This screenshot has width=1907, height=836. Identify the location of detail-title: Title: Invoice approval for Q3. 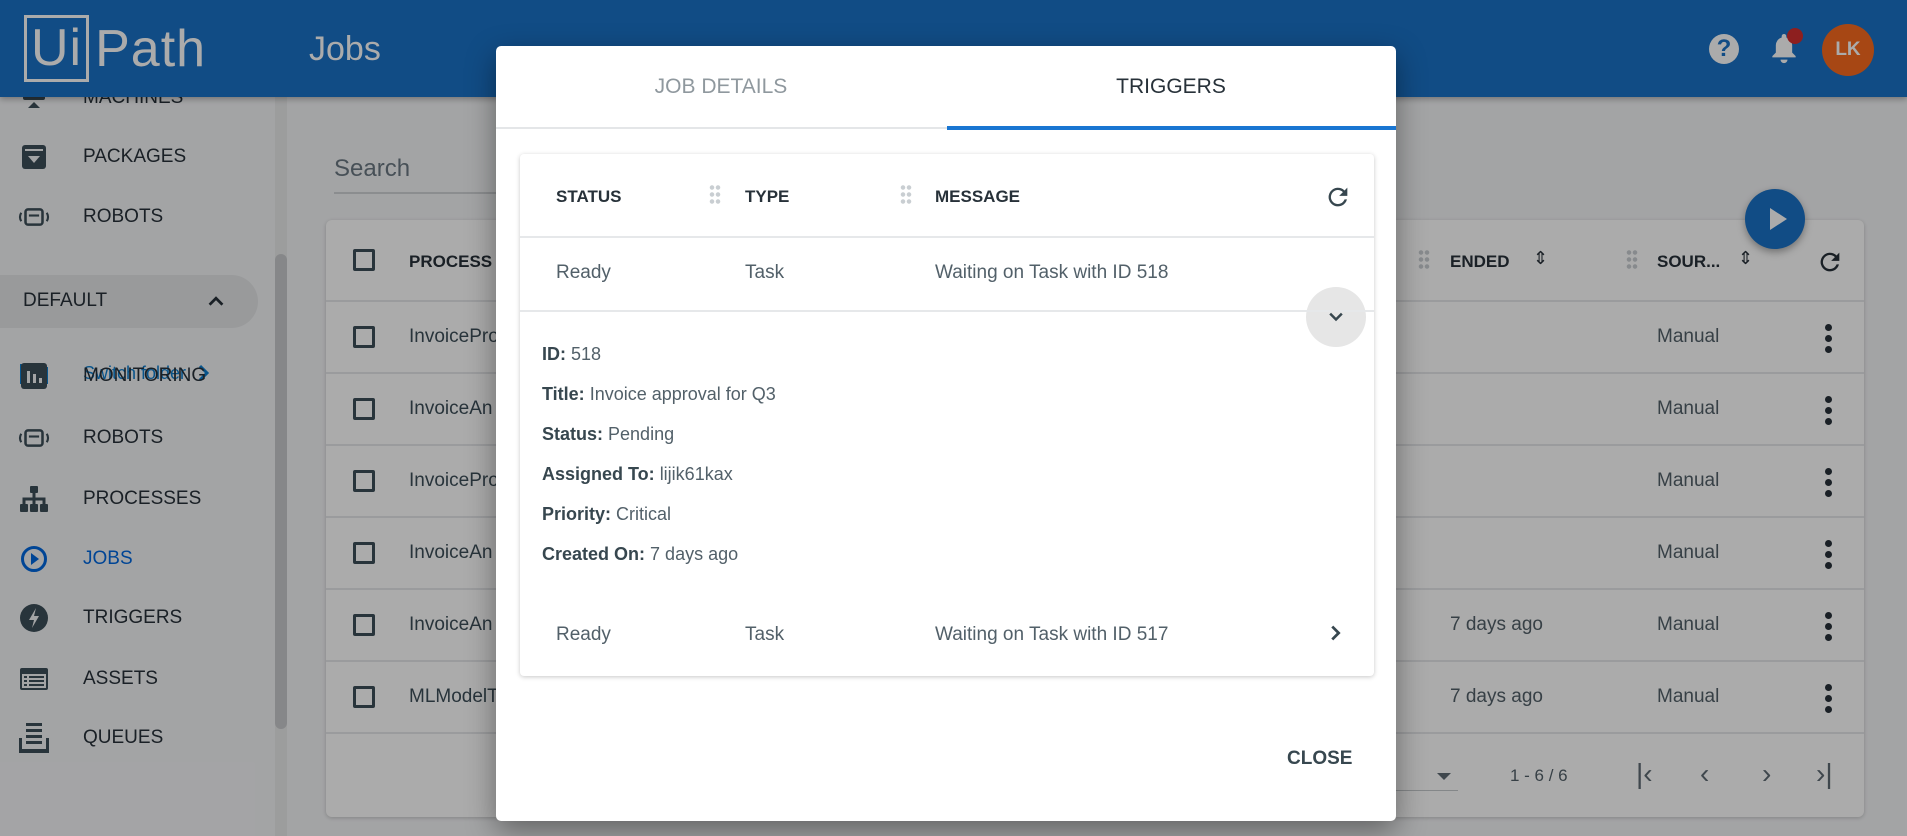
(659, 394).